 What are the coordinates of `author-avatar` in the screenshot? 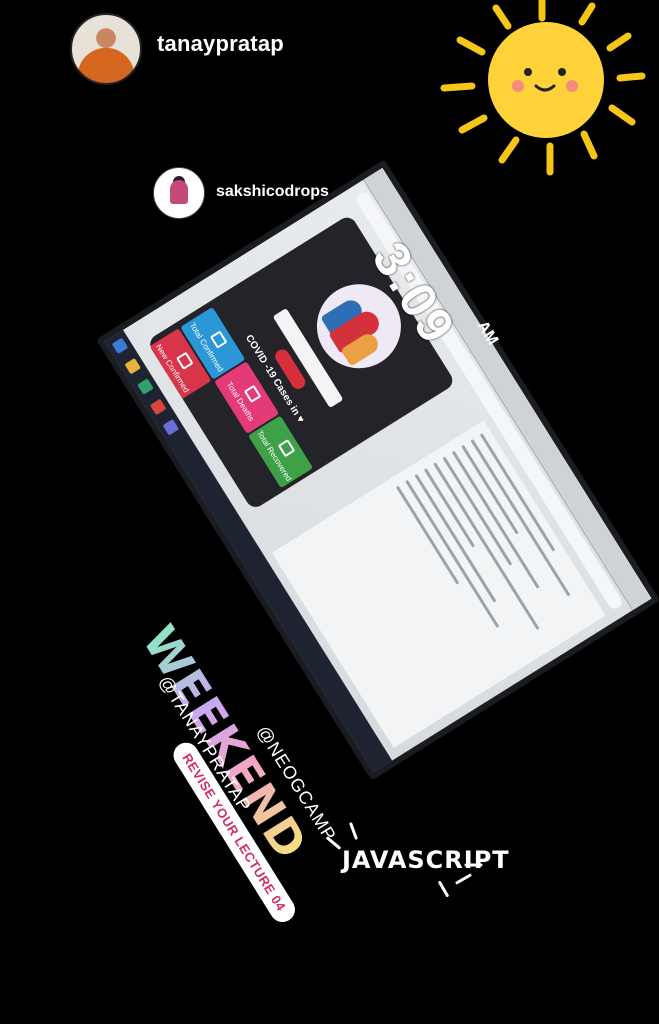 It's located at (106, 49).